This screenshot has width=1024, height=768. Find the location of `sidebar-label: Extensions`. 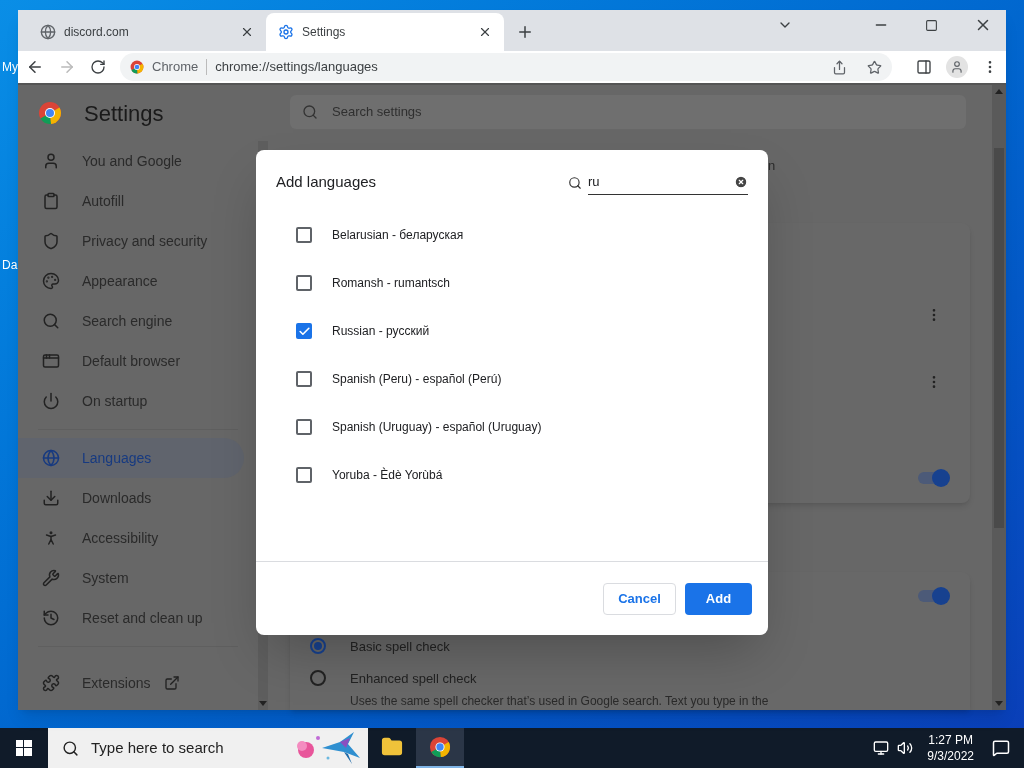

sidebar-label: Extensions is located at coordinates (116, 683).